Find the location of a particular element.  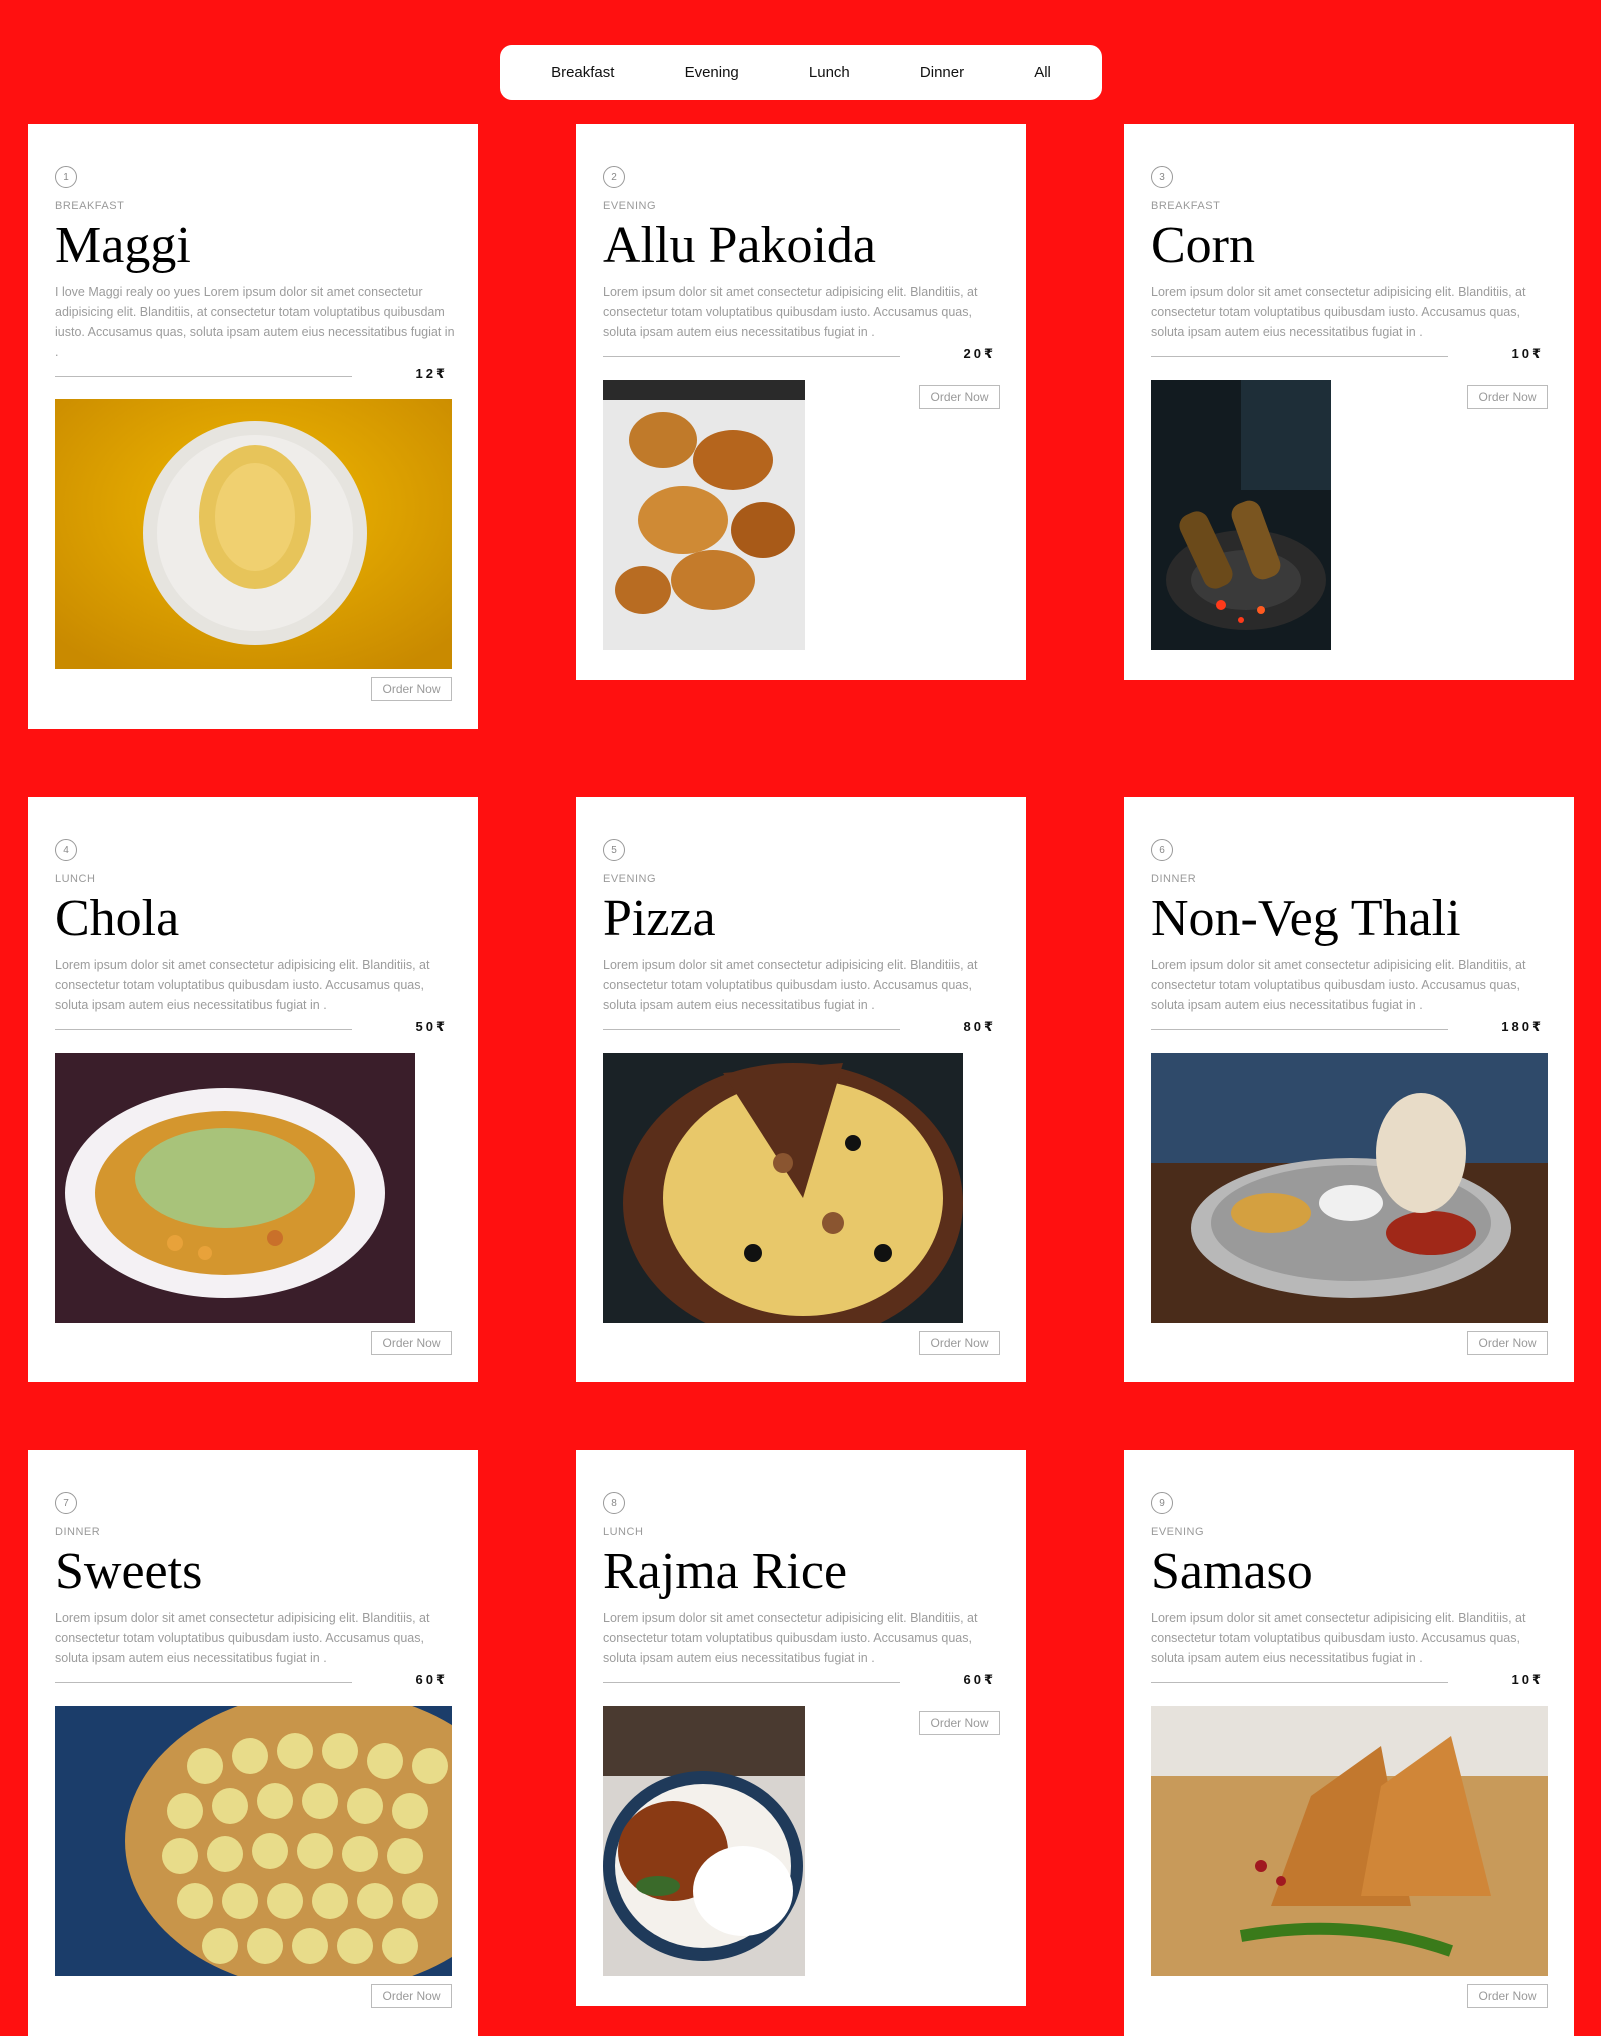

item-number: 1 is located at coordinates (66, 177).